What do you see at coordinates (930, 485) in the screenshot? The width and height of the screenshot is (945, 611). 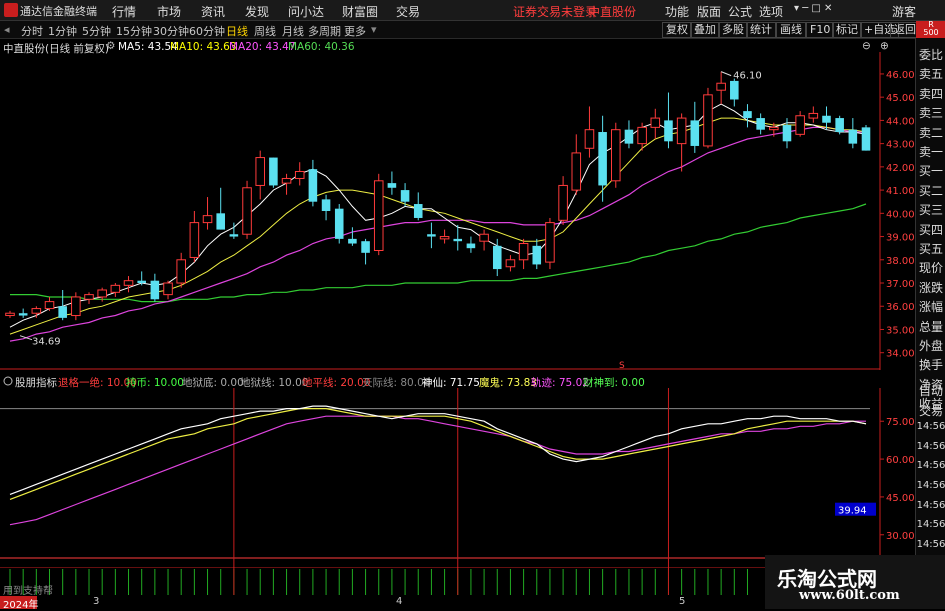 I see `panel-item-24: 14:56` at bounding box center [930, 485].